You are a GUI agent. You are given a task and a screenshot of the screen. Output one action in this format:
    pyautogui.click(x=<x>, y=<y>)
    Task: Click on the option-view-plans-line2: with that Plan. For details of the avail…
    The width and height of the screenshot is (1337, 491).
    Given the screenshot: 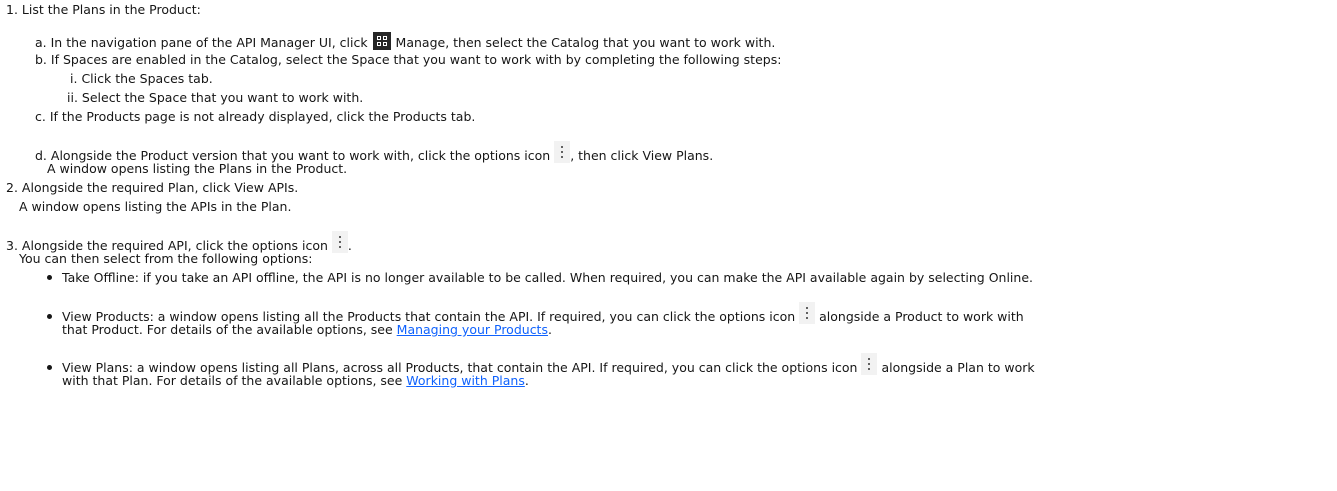 What is the action you would take?
    pyautogui.click(x=295, y=381)
    